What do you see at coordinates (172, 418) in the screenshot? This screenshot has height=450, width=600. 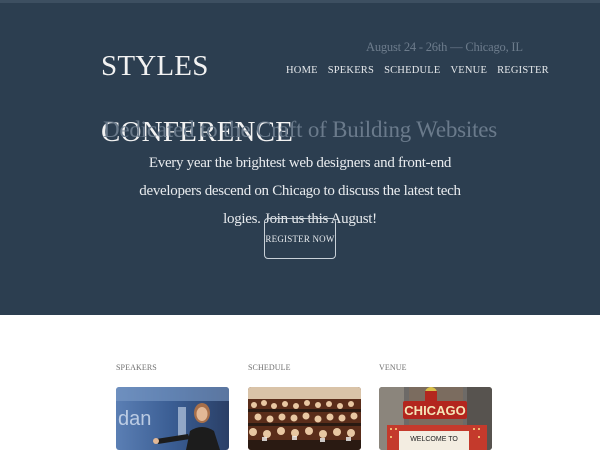 I see `speaker-photo: dan` at bounding box center [172, 418].